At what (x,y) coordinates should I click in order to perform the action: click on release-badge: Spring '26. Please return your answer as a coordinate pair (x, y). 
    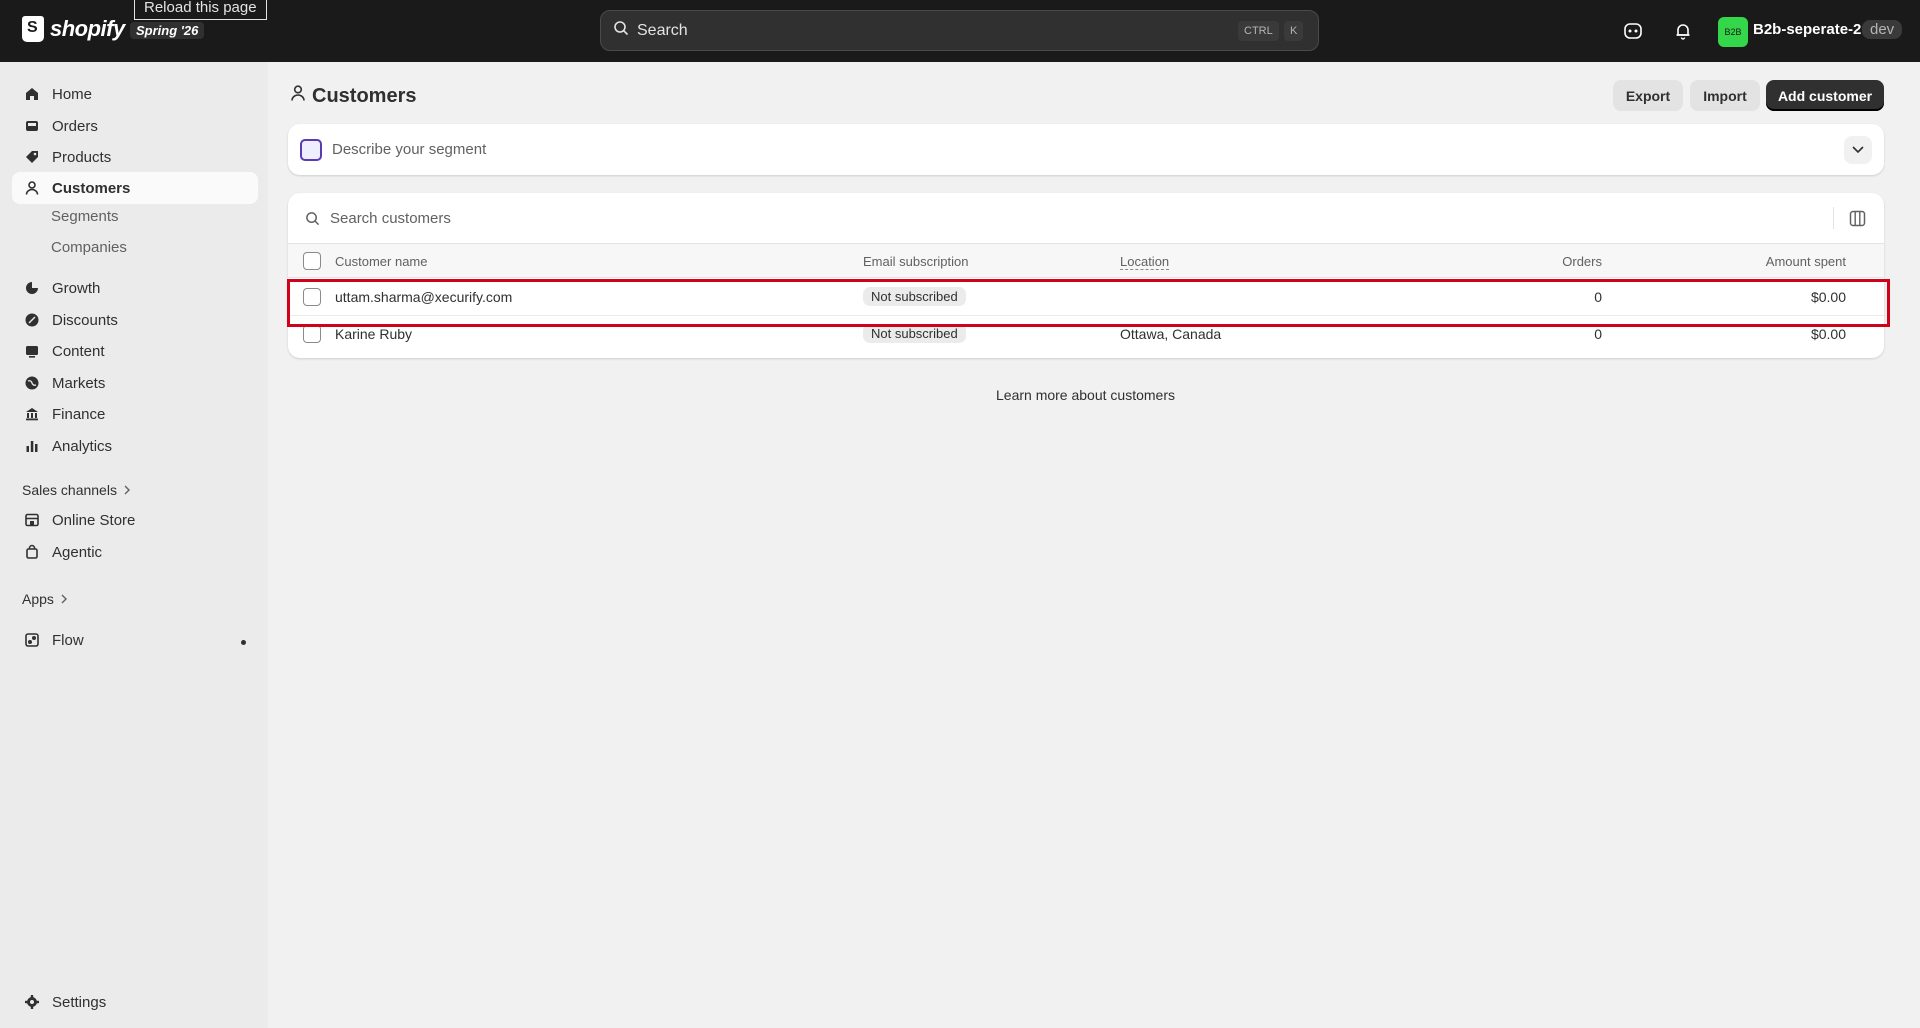
    Looking at the image, I should click on (167, 30).